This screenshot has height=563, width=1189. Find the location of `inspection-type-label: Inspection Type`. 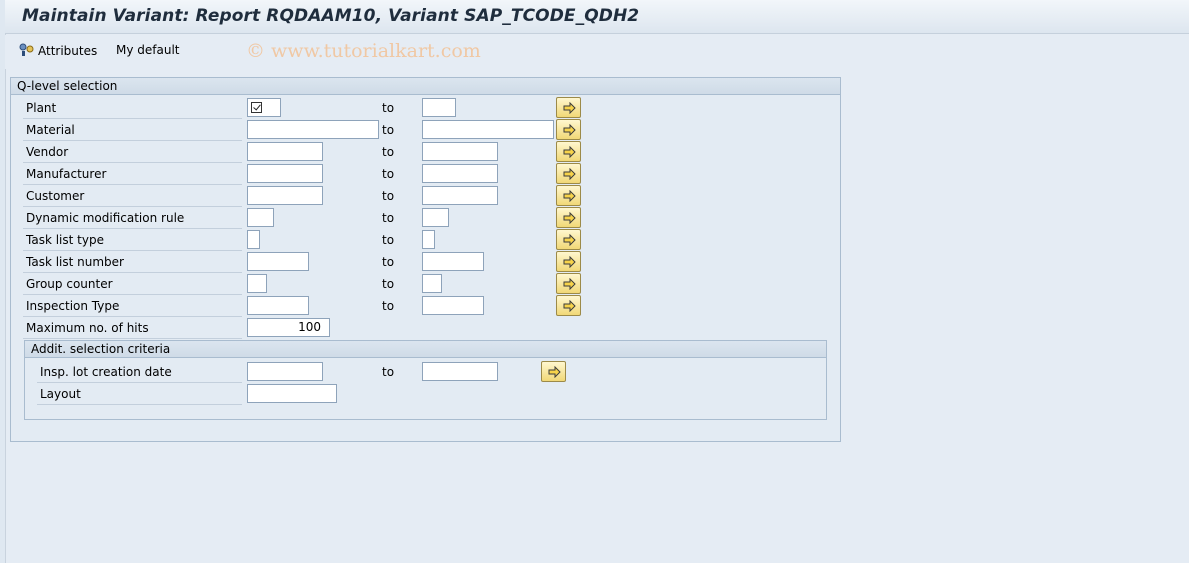

inspection-type-label: Inspection Type is located at coordinates (132, 306).